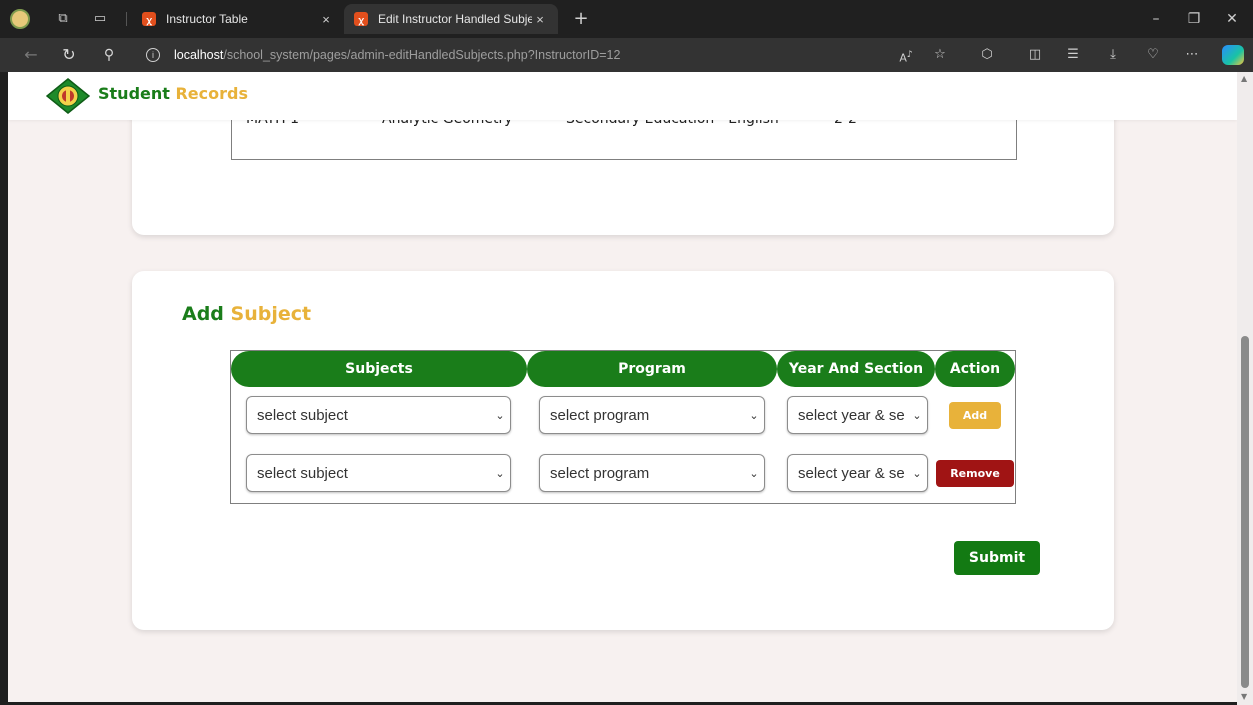 The width and height of the screenshot is (1253, 705). Describe the element at coordinates (455, 19) in the screenshot. I see `tab-label: Edit Instructor Handled Subjects` at that location.